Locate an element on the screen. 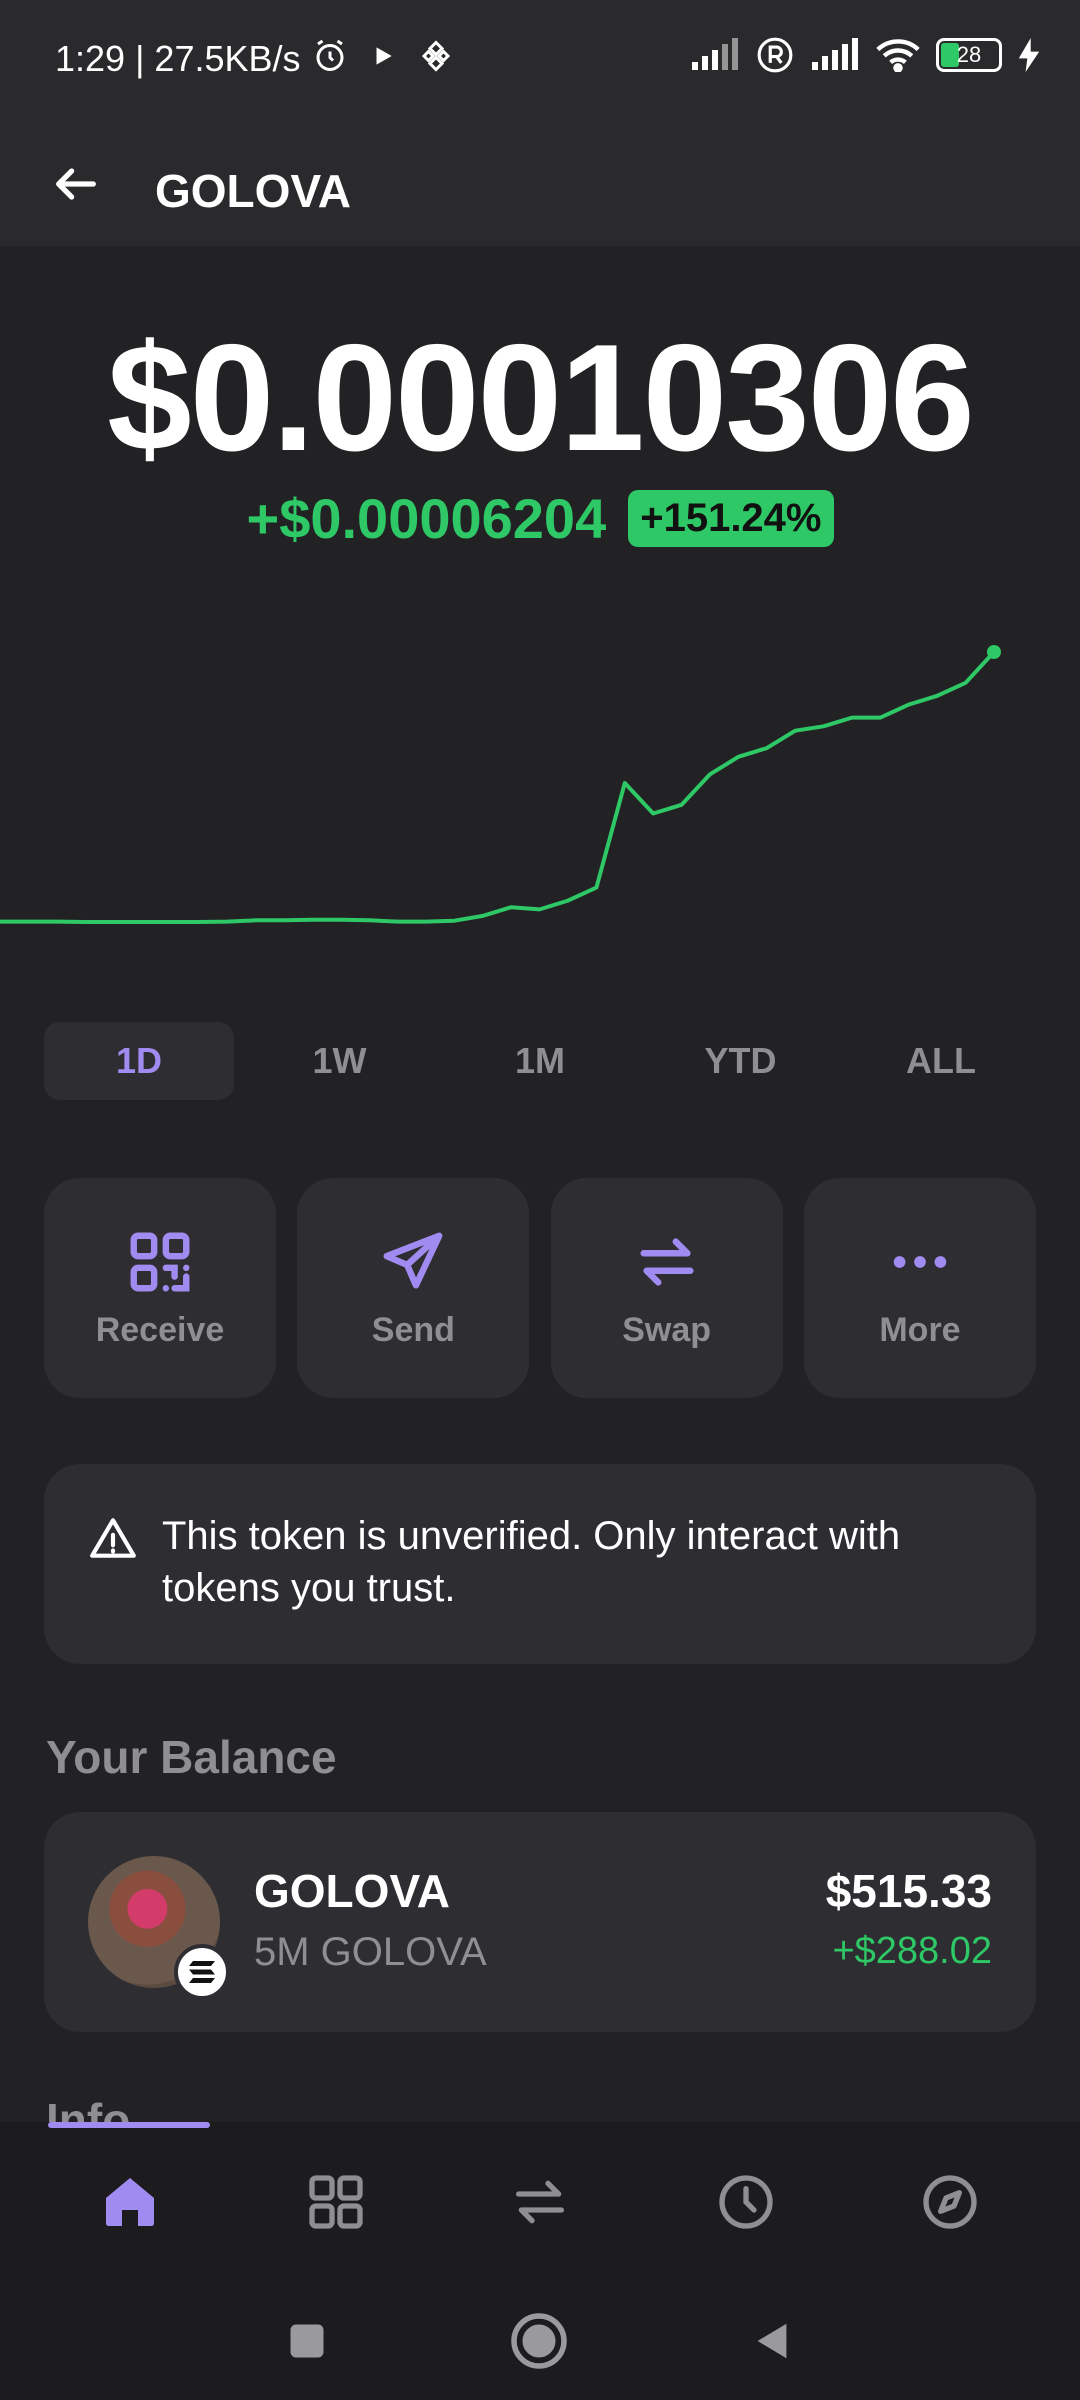 This screenshot has width=1080, height=2400. home-system-button is located at coordinates (539, 2341).